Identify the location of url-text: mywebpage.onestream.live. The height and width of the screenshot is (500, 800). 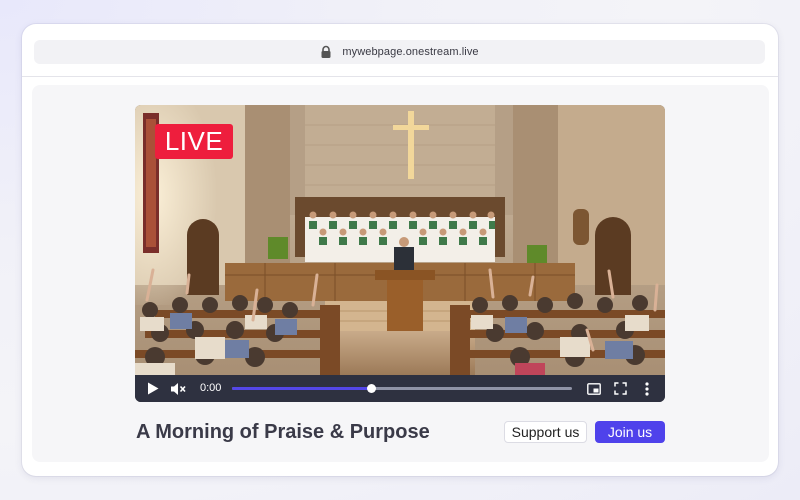
(410, 52).